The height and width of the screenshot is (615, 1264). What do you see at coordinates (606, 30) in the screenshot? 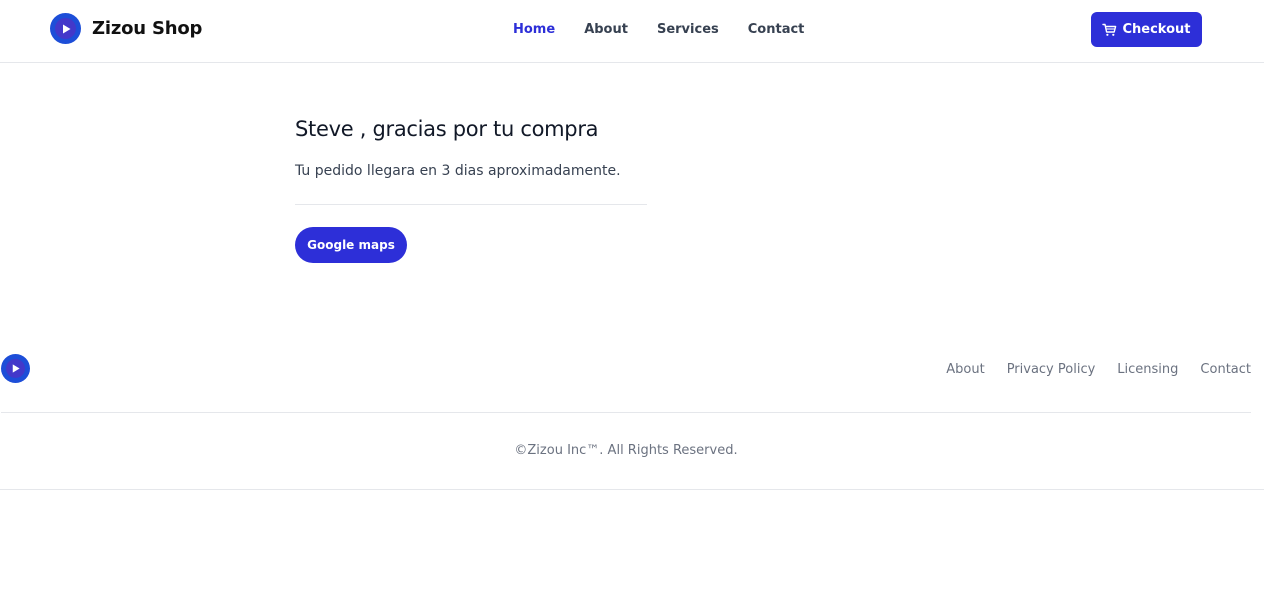
I see `nav-item-about: About` at bounding box center [606, 30].